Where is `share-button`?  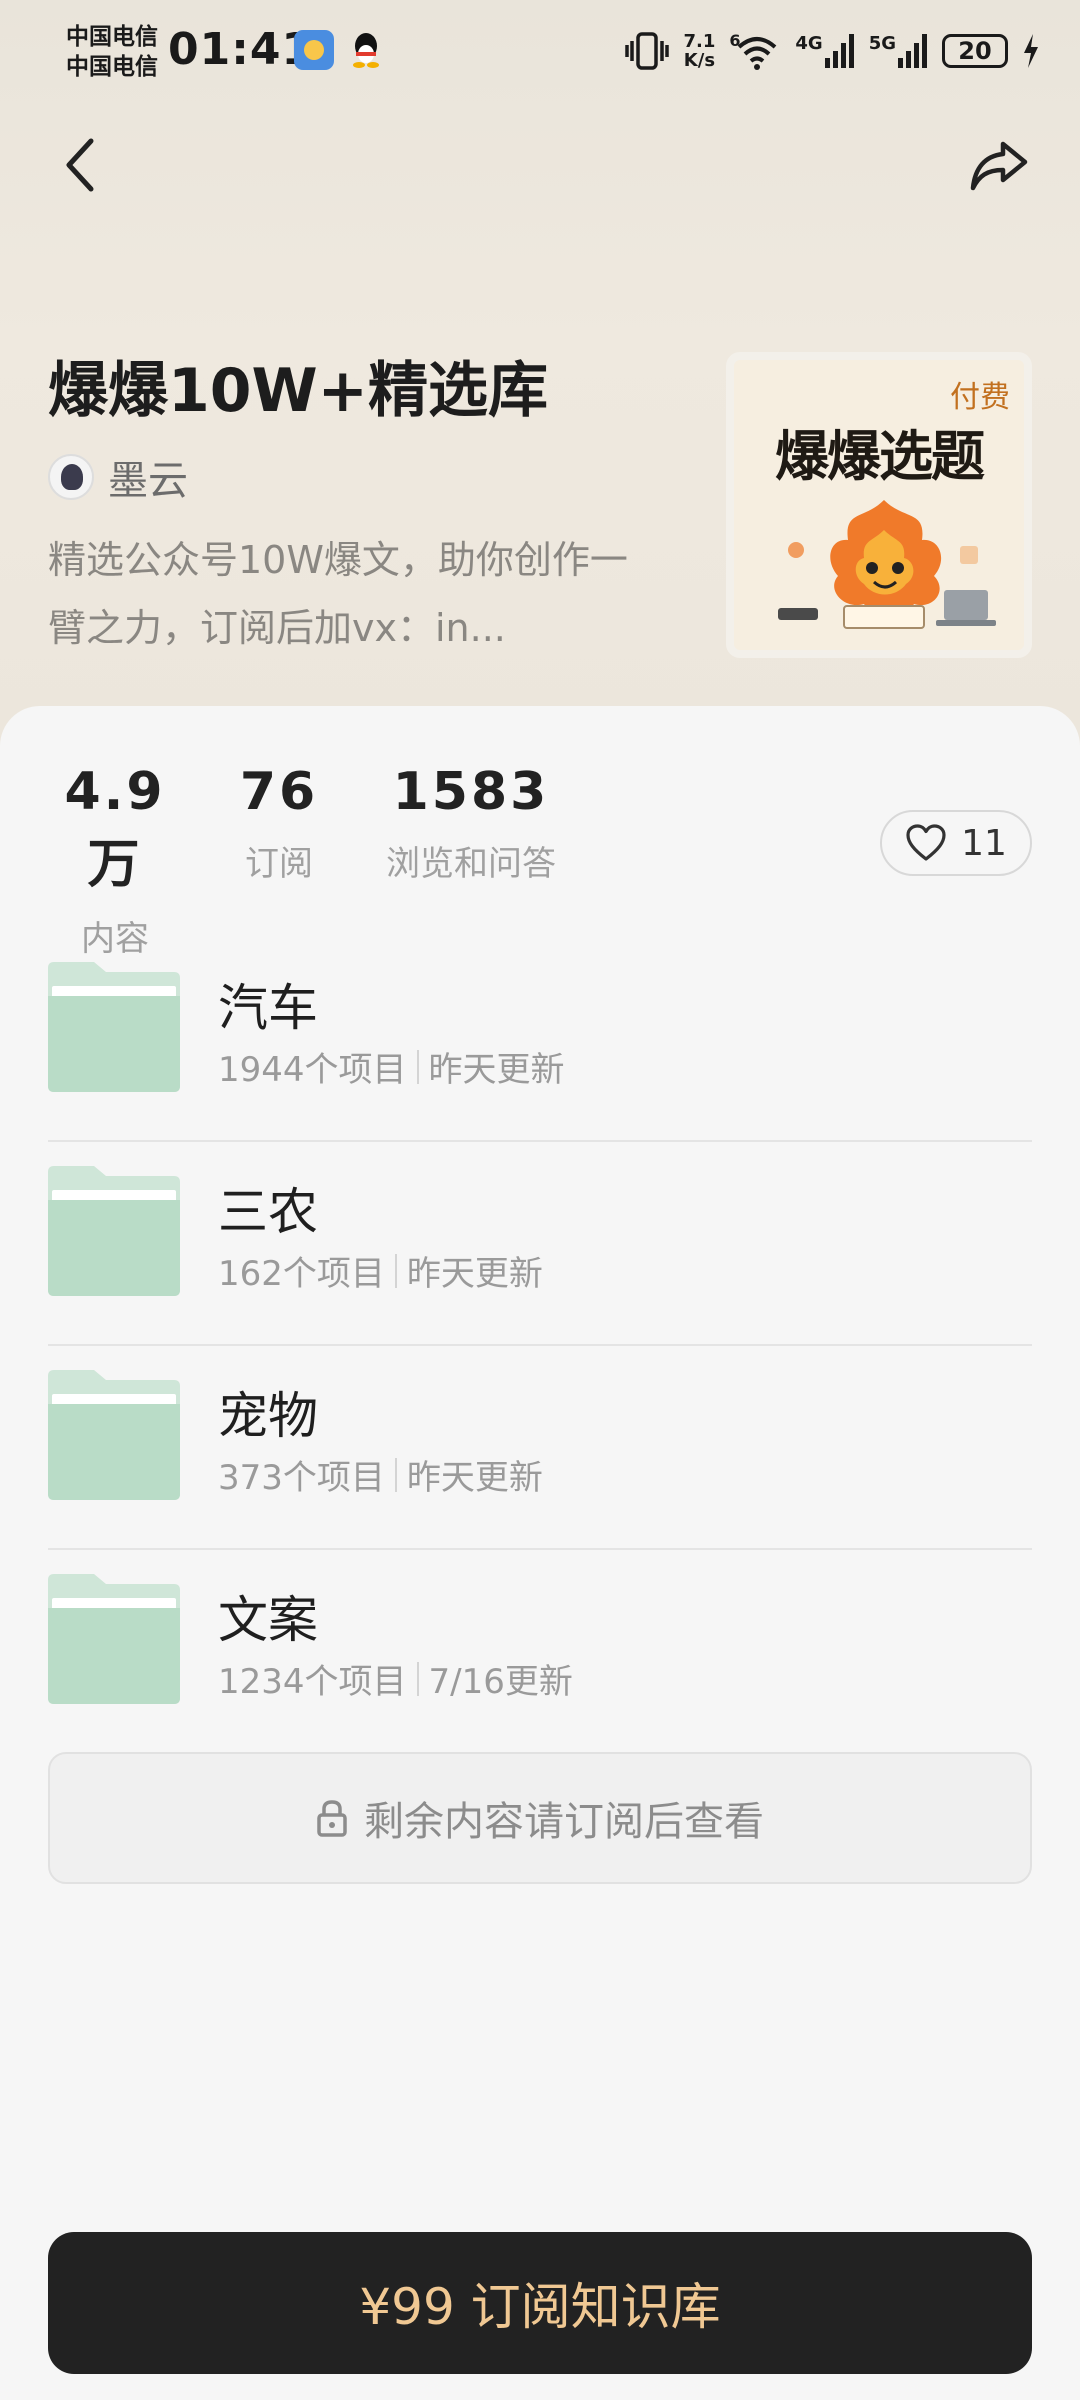 share-button is located at coordinates (999, 165).